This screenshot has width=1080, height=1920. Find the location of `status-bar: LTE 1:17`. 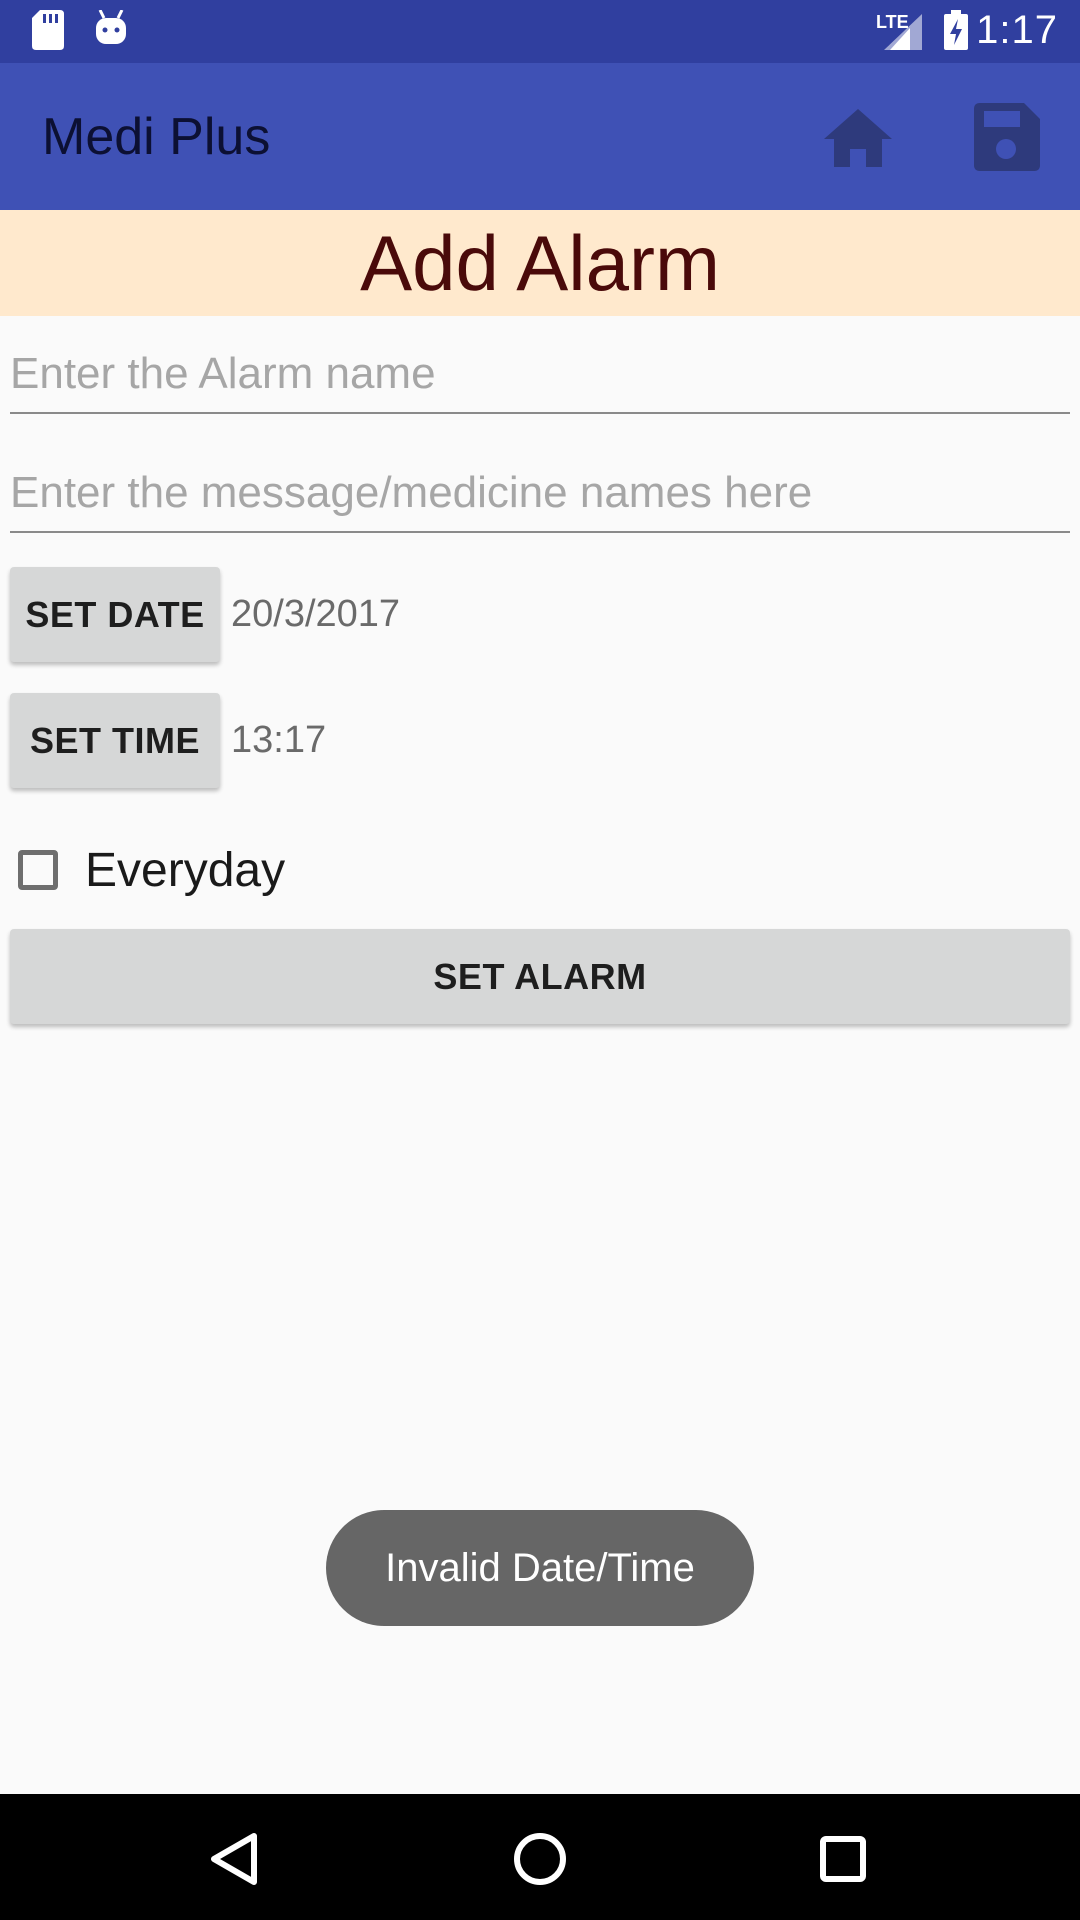

status-bar: LTE 1:17 is located at coordinates (540, 31).